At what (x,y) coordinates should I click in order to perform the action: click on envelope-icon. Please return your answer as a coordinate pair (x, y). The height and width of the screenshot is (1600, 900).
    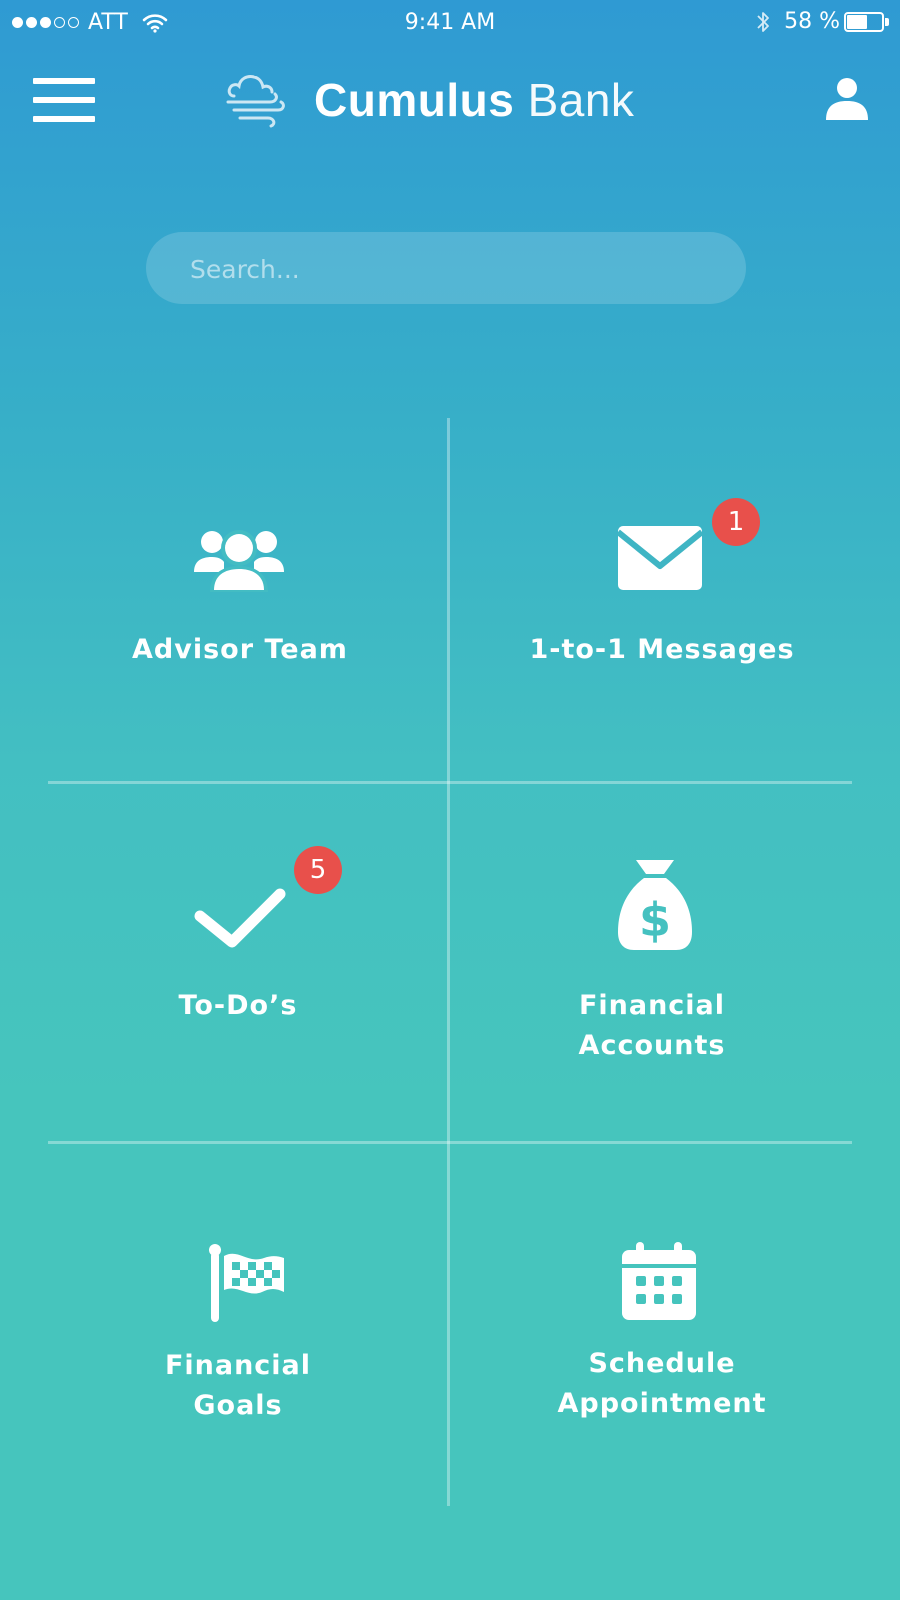
    Looking at the image, I should click on (660, 558).